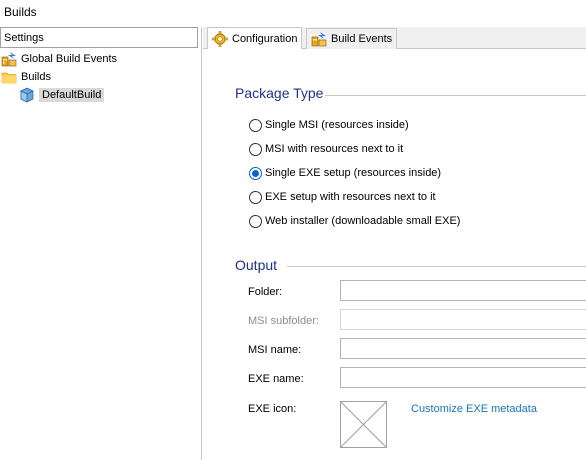 This screenshot has width=586, height=460. What do you see at coordinates (463, 377) in the screenshot?
I see `exe-name-input` at bounding box center [463, 377].